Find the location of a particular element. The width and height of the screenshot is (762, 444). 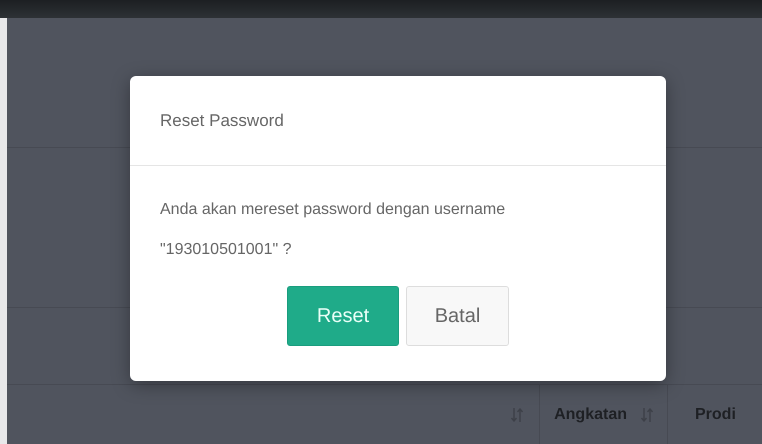

reset-button: Reset is located at coordinates (343, 316).